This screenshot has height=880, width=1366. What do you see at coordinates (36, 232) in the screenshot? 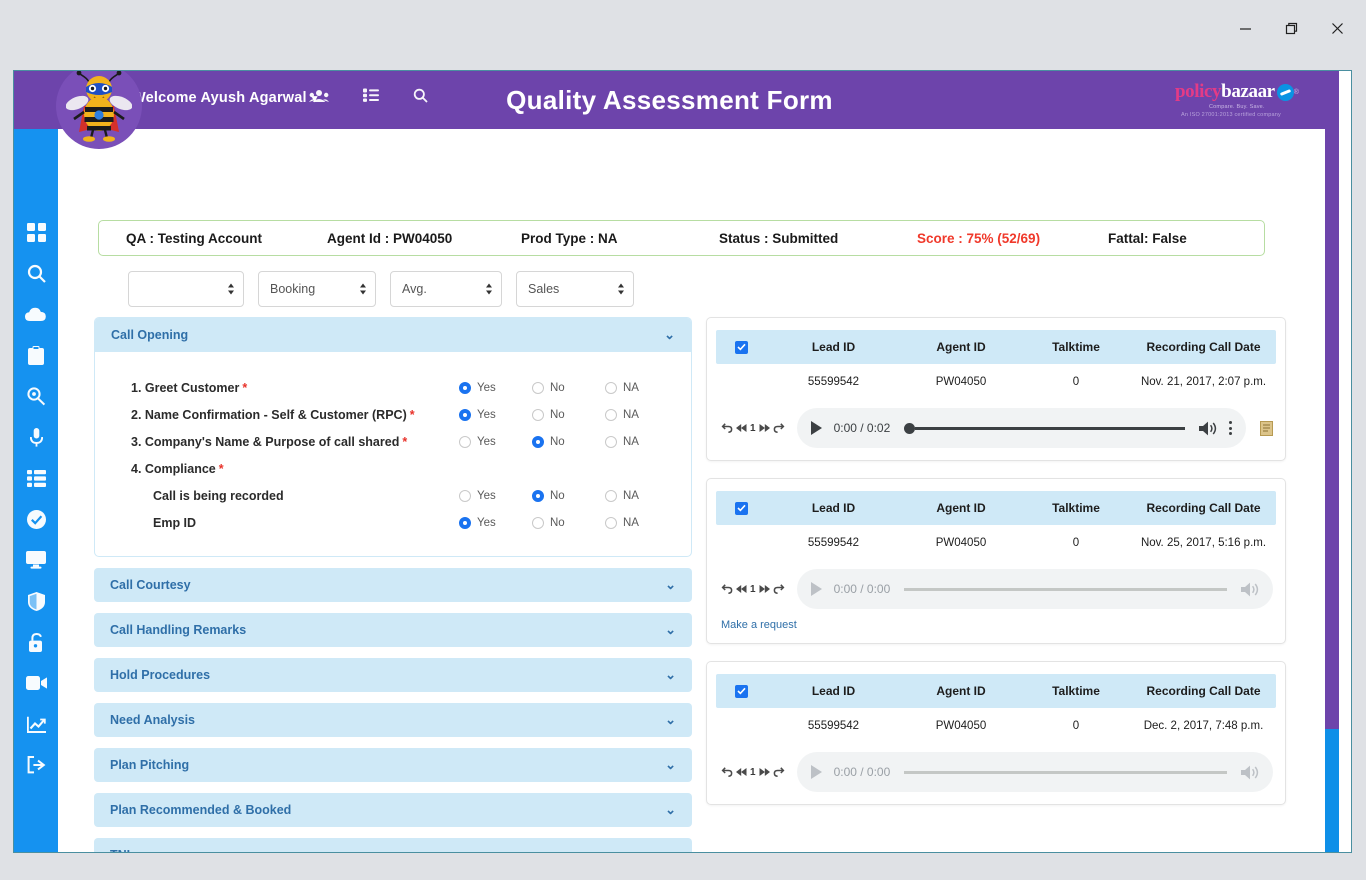
I see `sidebar-item-dashboard` at bounding box center [36, 232].